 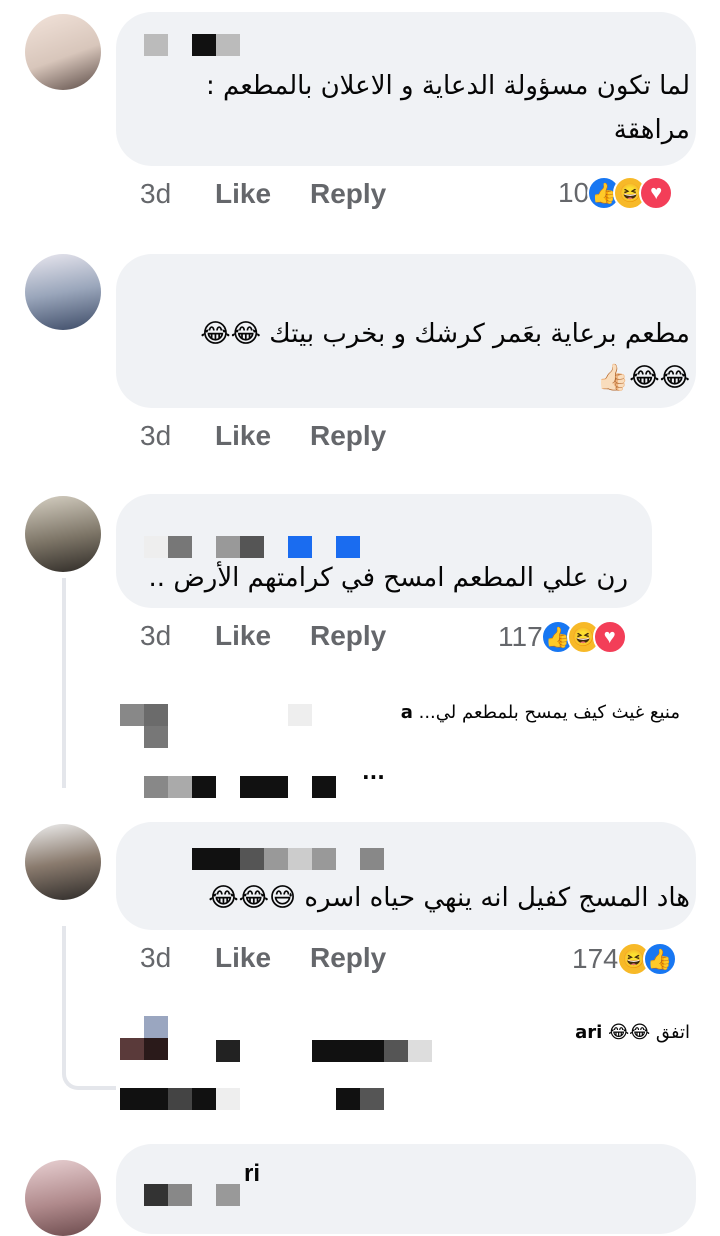 I want to click on comment-text: رن علي المطعم امسح في كرامتهم الأرض .., so click(x=388, y=578).